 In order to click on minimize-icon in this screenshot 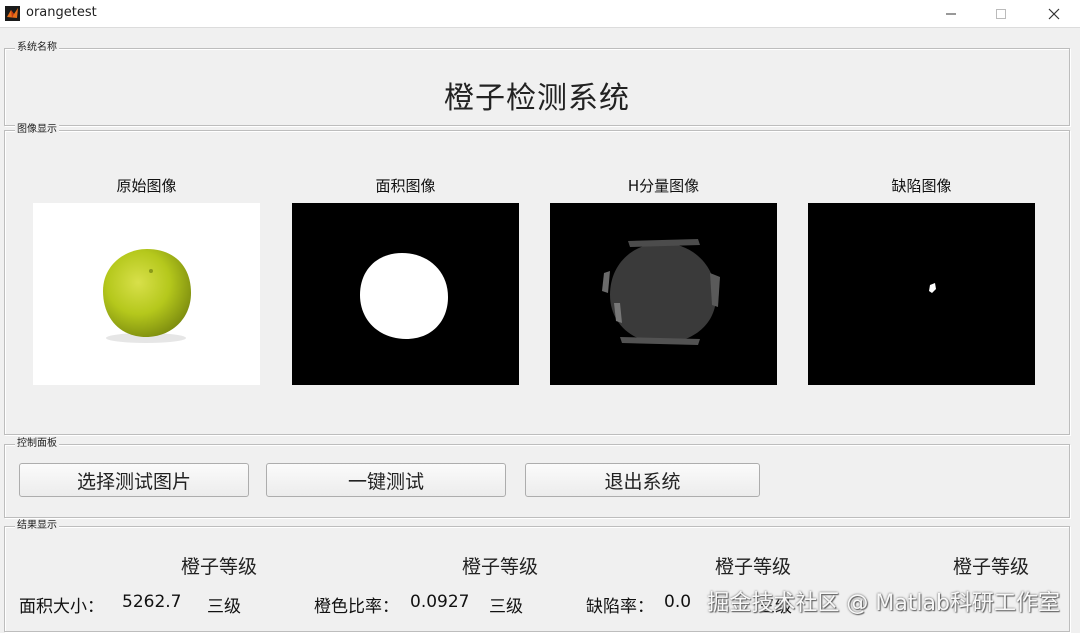, I will do `click(951, 13)`.